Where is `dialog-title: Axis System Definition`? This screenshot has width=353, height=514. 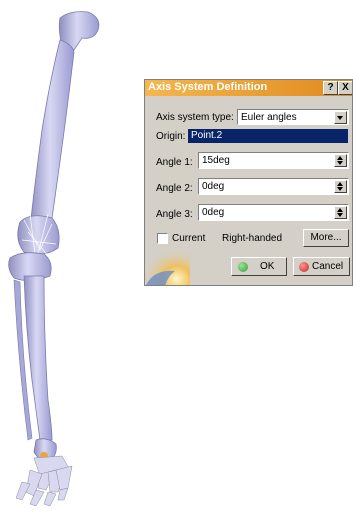
dialog-title: Axis System Definition is located at coordinates (208, 87).